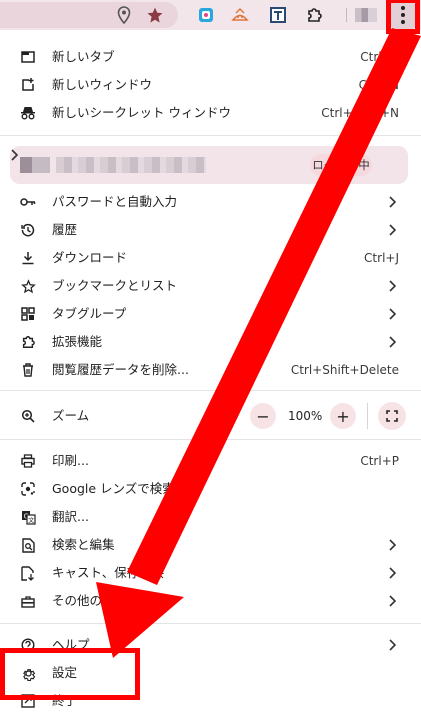 The width and height of the screenshot is (421, 722). I want to click on profile-row: ログイン中, so click(209, 165).